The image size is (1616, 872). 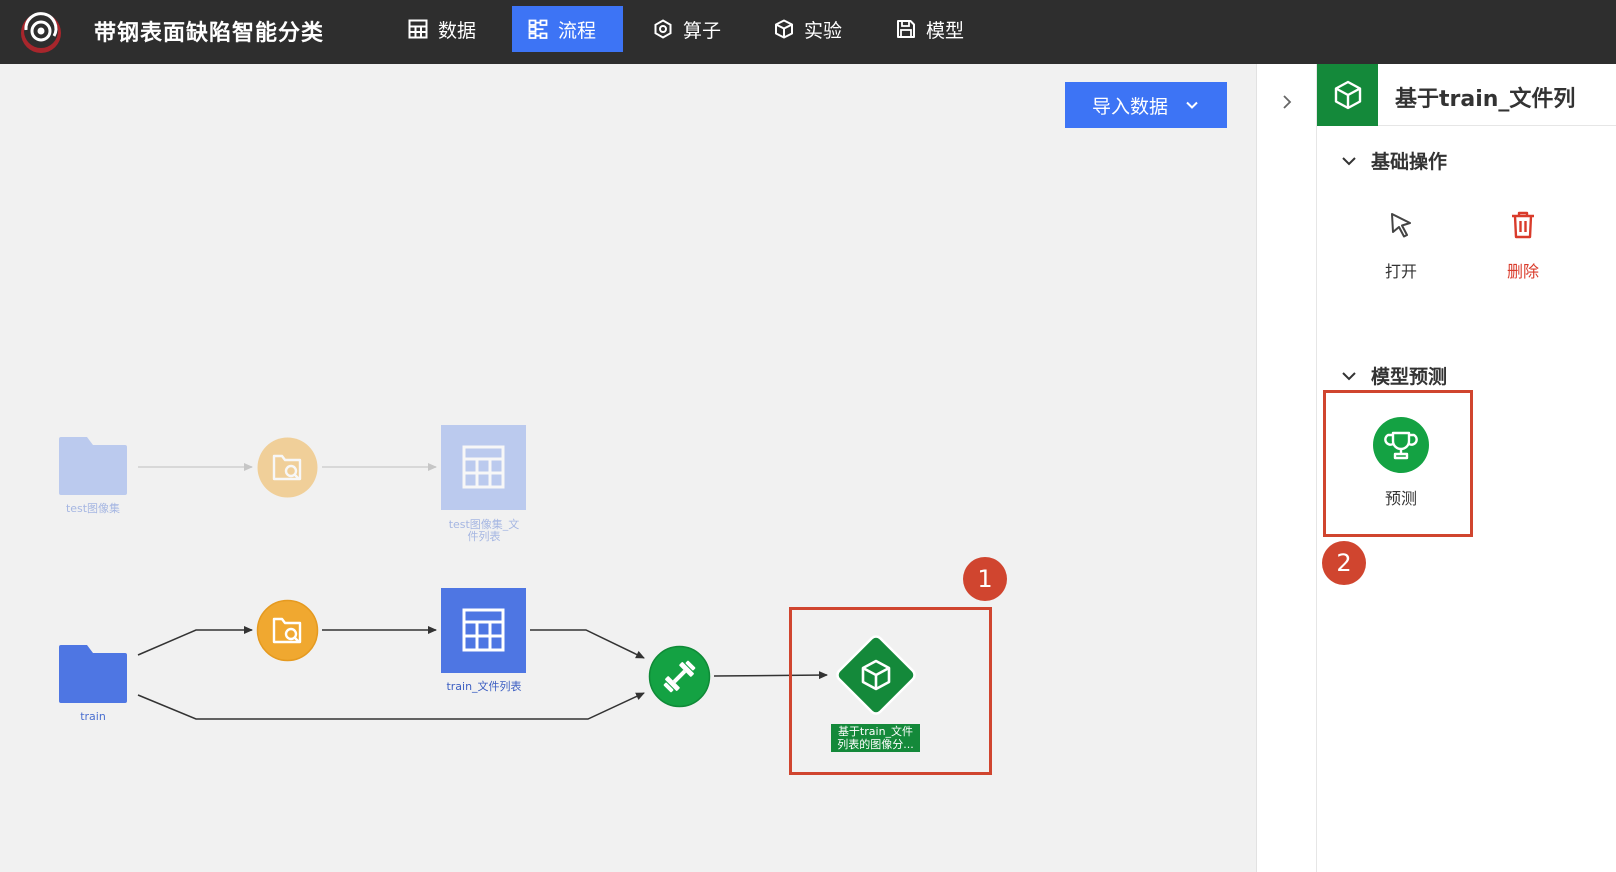 I want to click on train-table-node, so click(x=483, y=630).